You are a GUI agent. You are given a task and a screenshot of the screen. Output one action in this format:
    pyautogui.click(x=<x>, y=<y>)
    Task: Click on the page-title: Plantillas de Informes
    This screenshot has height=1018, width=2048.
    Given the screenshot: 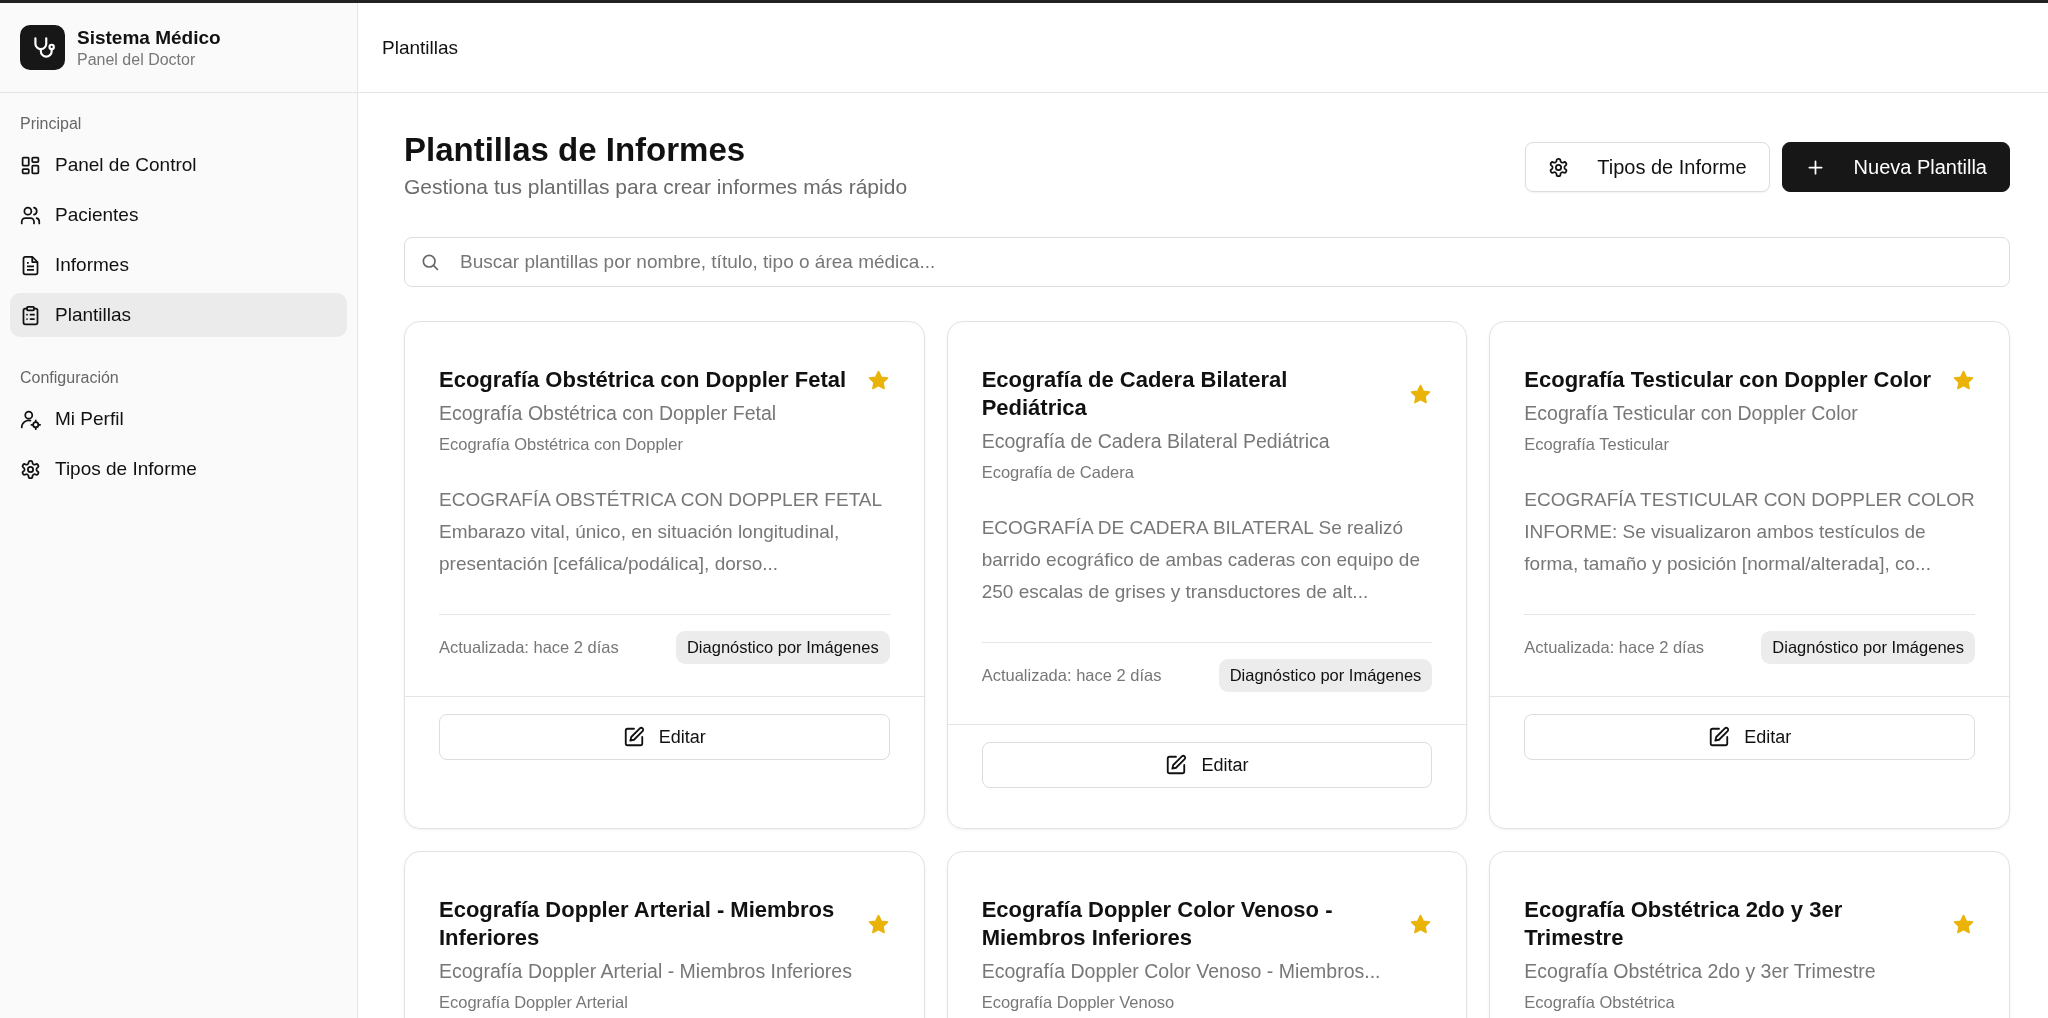 What is the action you would take?
    pyautogui.click(x=575, y=150)
    